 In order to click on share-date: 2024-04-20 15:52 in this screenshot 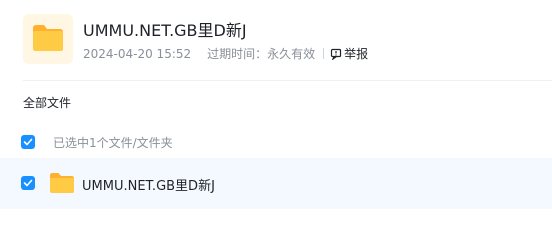, I will do `click(137, 53)`.